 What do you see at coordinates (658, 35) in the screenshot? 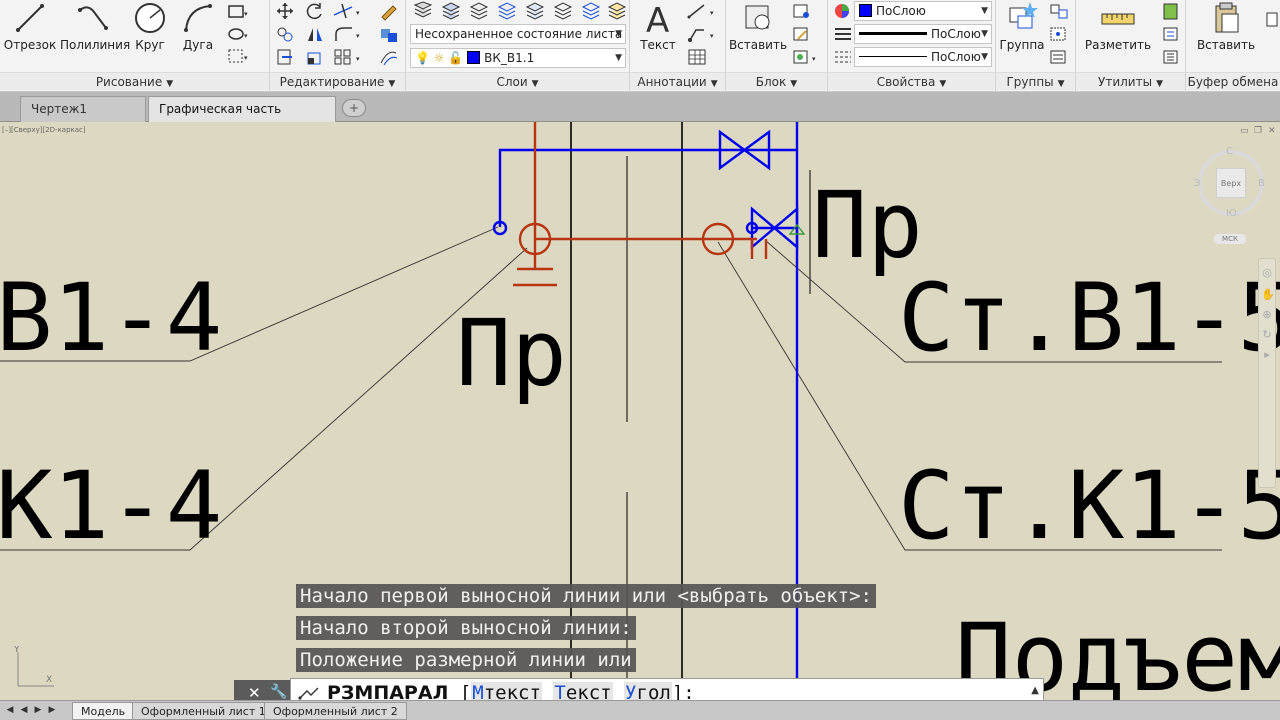
I see `text-button: A Текст` at bounding box center [658, 35].